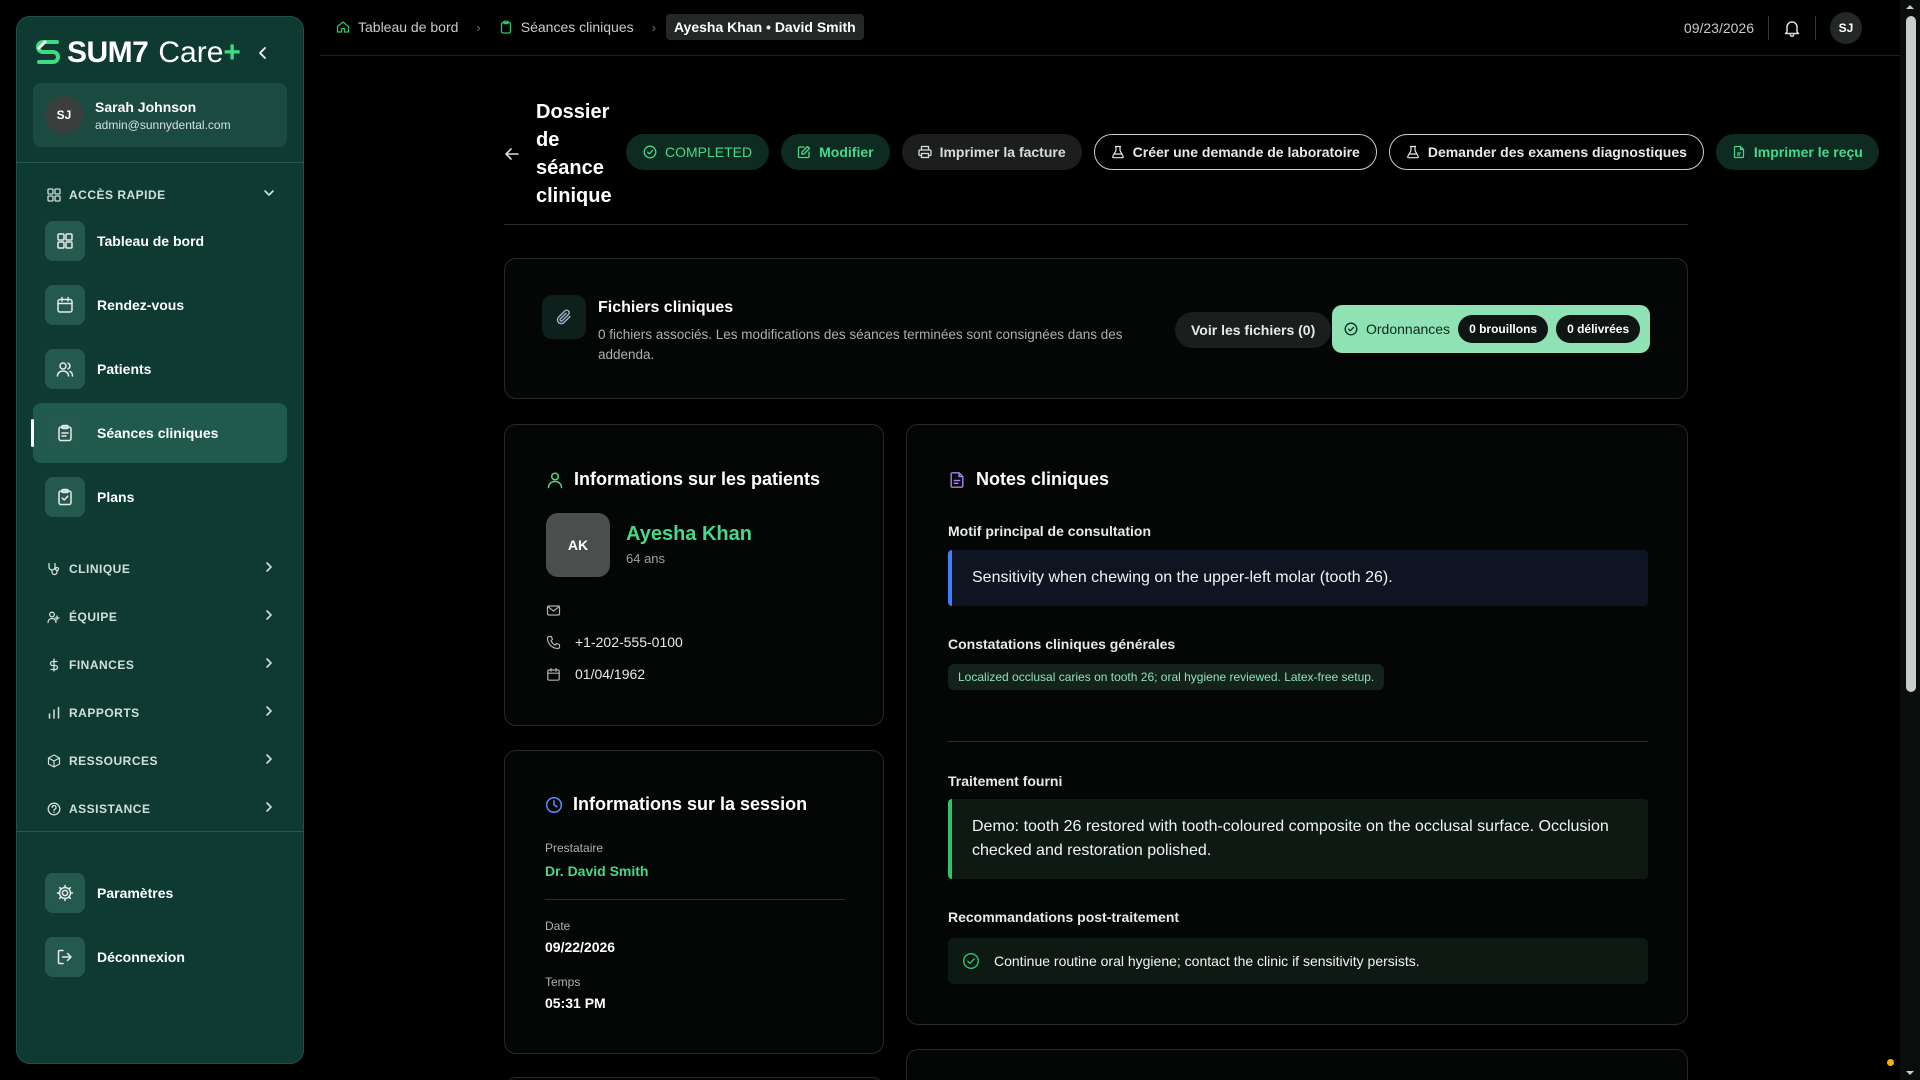 The width and height of the screenshot is (1920, 1080). What do you see at coordinates (117, 195) in the screenshot?
I see `quick-access-label: ACCÈS RAPIDE` at bounding box center [117, 195].